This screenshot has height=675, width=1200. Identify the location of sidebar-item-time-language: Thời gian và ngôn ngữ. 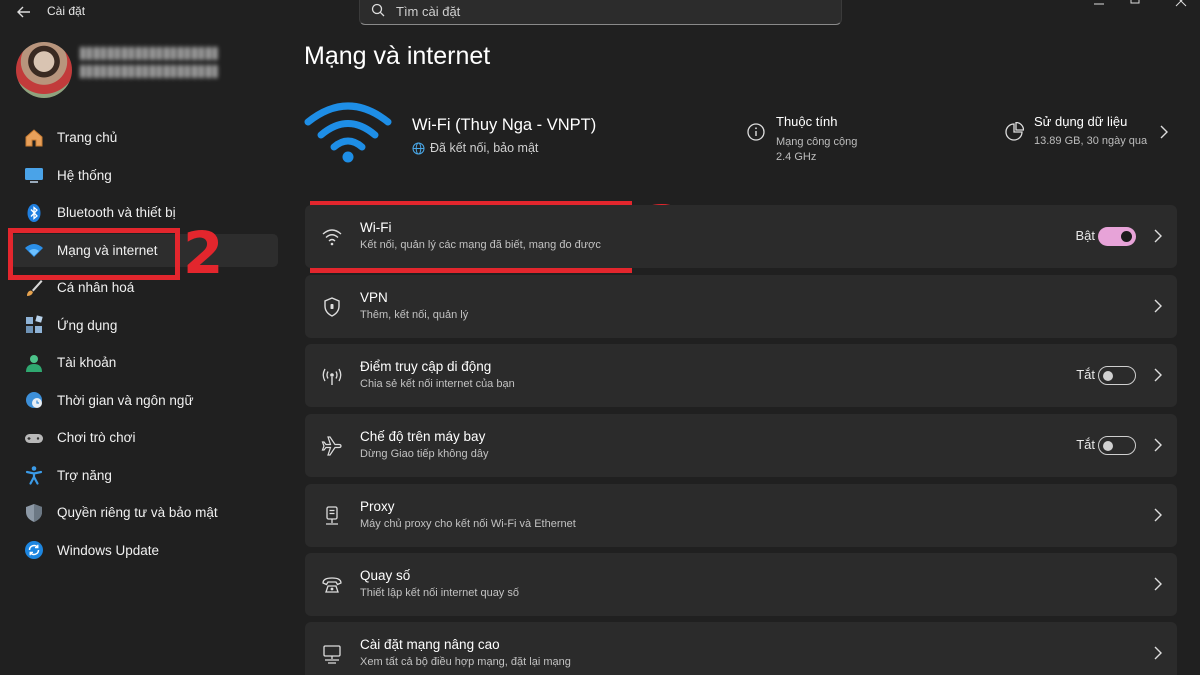
(144, 400).